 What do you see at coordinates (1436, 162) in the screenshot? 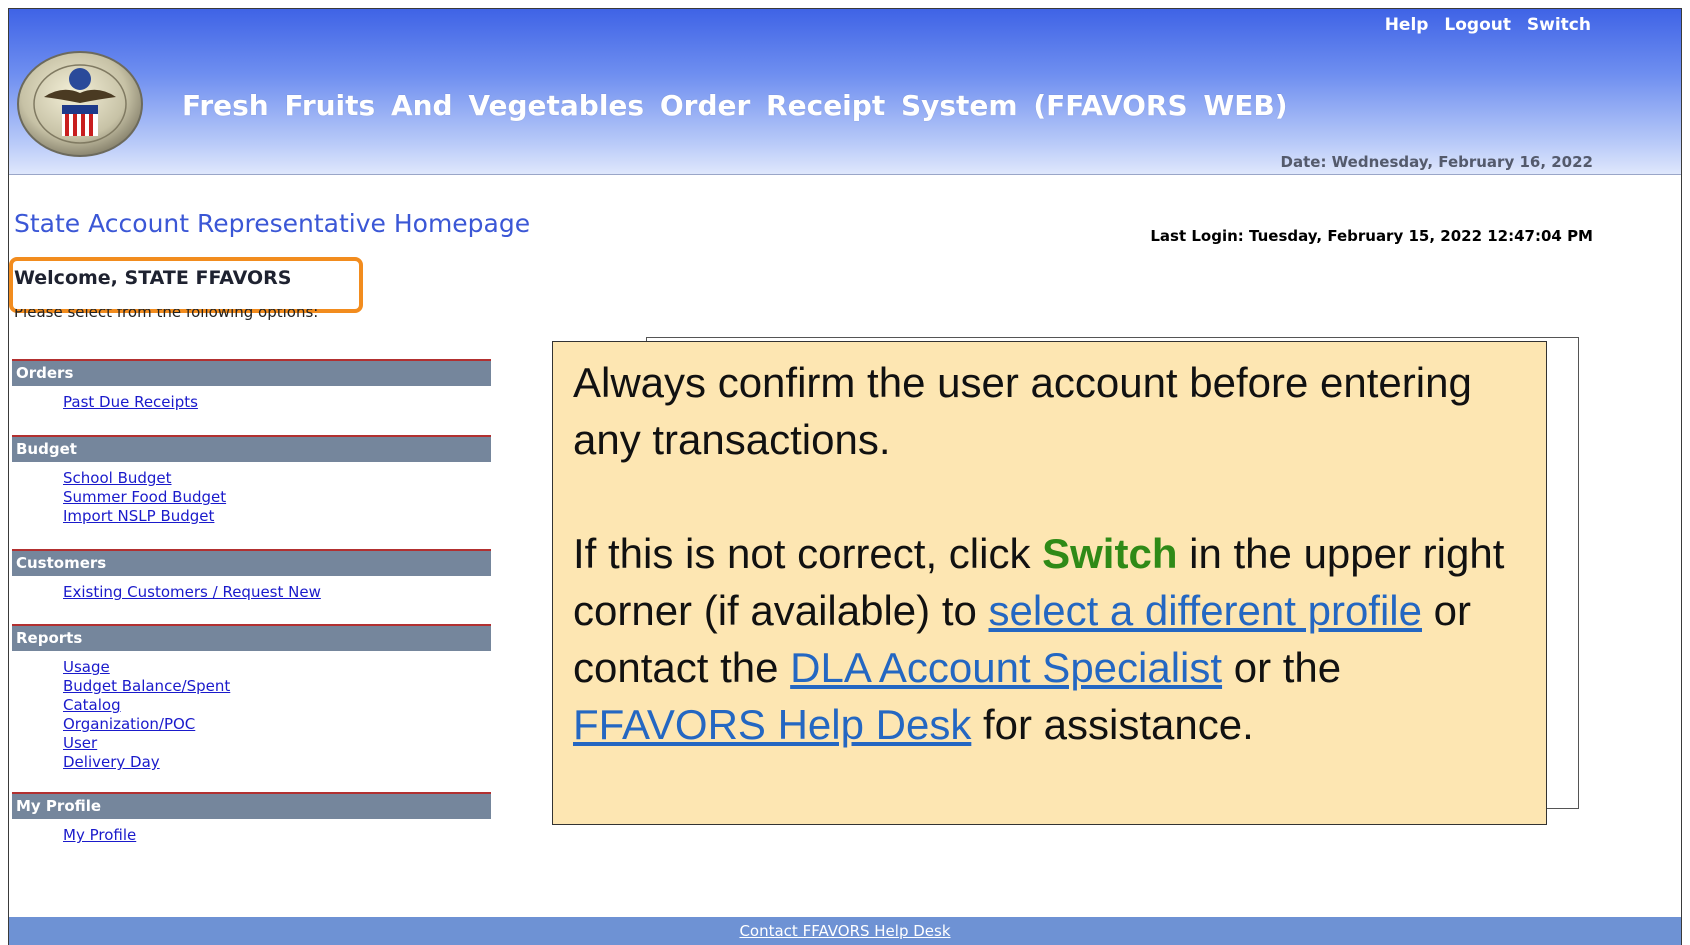
I see `current-date: Date: Wednesday, February 16, 2022` at bounding box center [1436, 162].